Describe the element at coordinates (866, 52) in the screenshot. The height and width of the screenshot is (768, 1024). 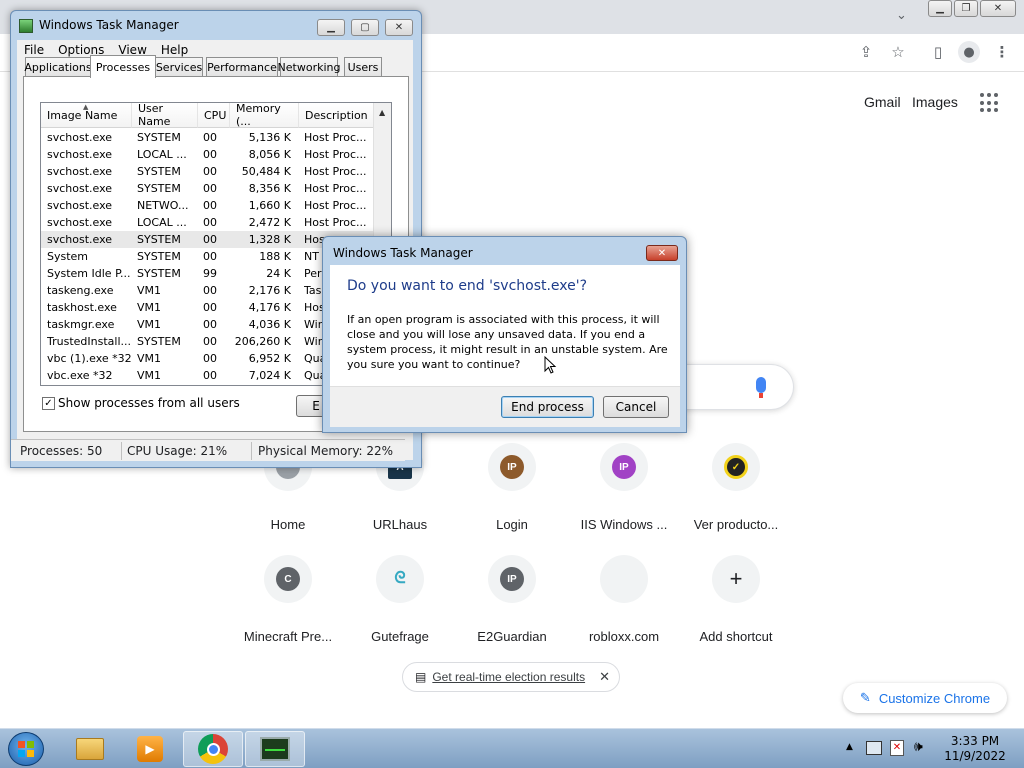
I see `share-icon: ⇪` at that location.